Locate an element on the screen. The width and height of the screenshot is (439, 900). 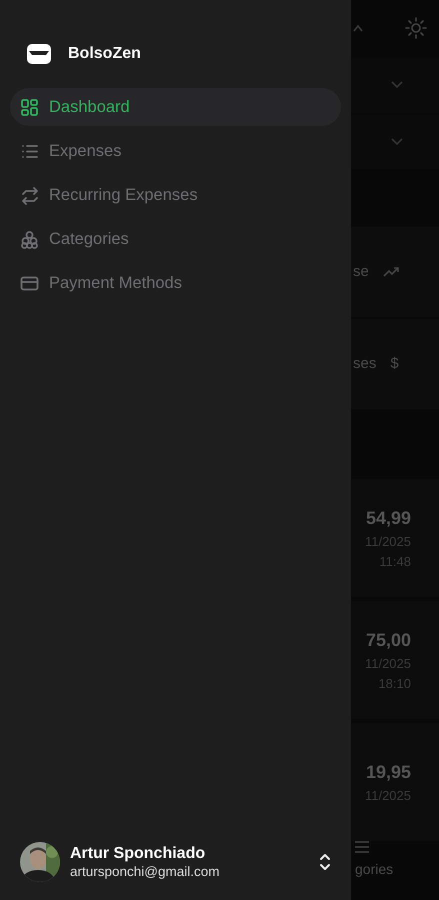
nav-item: Categories is located at coordinates (175, 239).